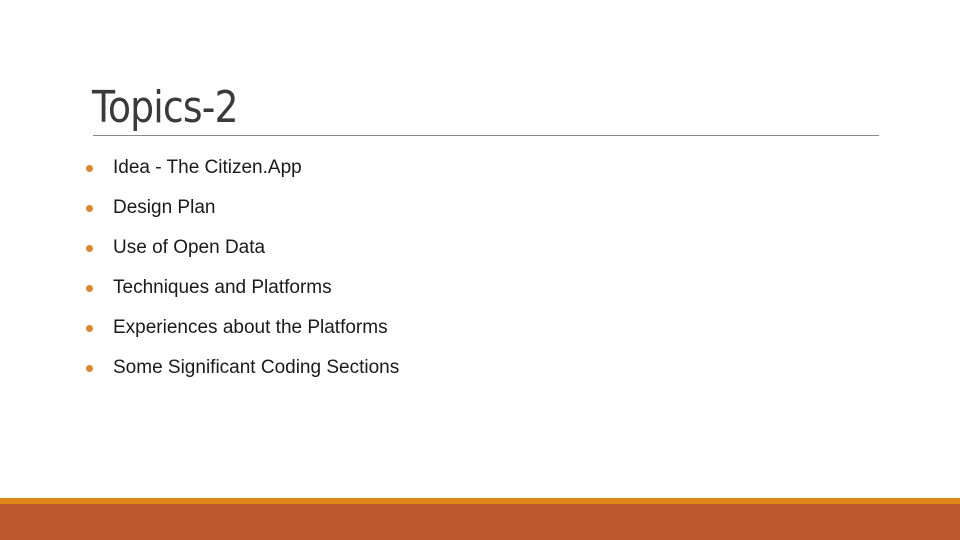 The height and width of the screenshot is (540, 960). I want to click on list-item: Some Significant Coding Sections, so click(242, 368).